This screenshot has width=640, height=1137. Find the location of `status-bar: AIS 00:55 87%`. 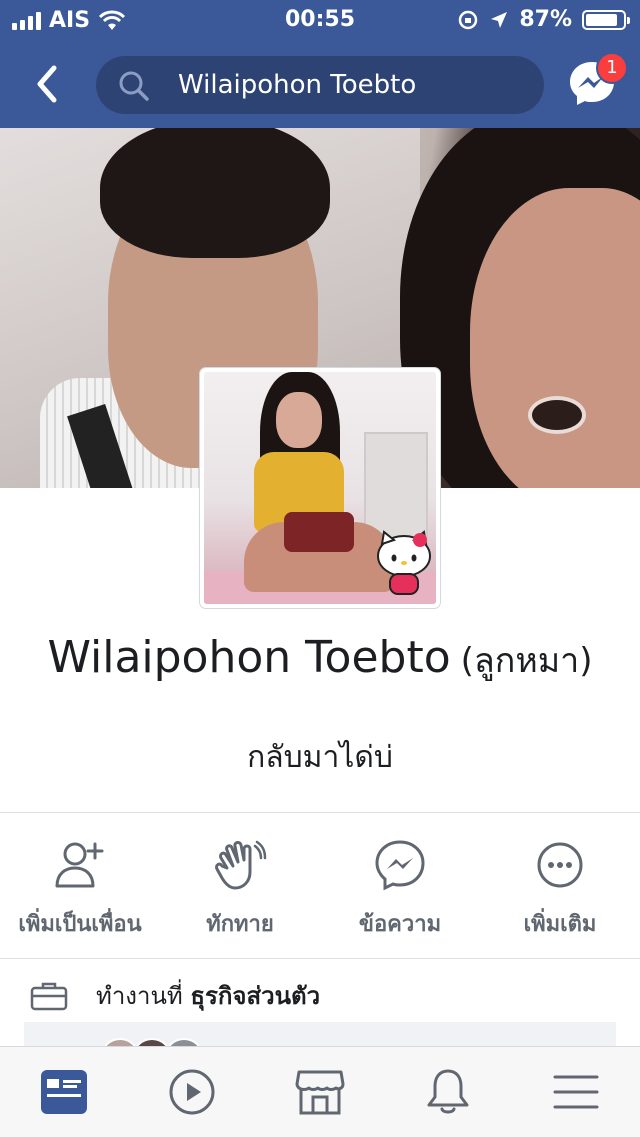

status-bar: AIS 00:55 87% is located at coordinates (320, 20).